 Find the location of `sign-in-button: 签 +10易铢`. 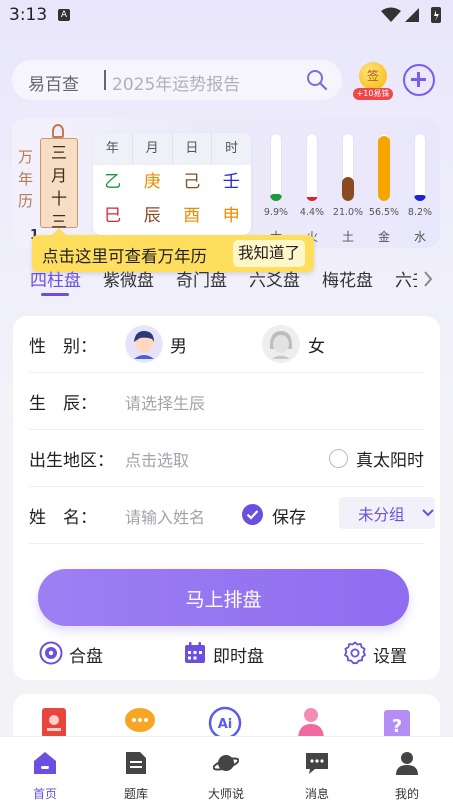

sign-in-button: 签 +10易铢 is located at coordinates (373, 82).